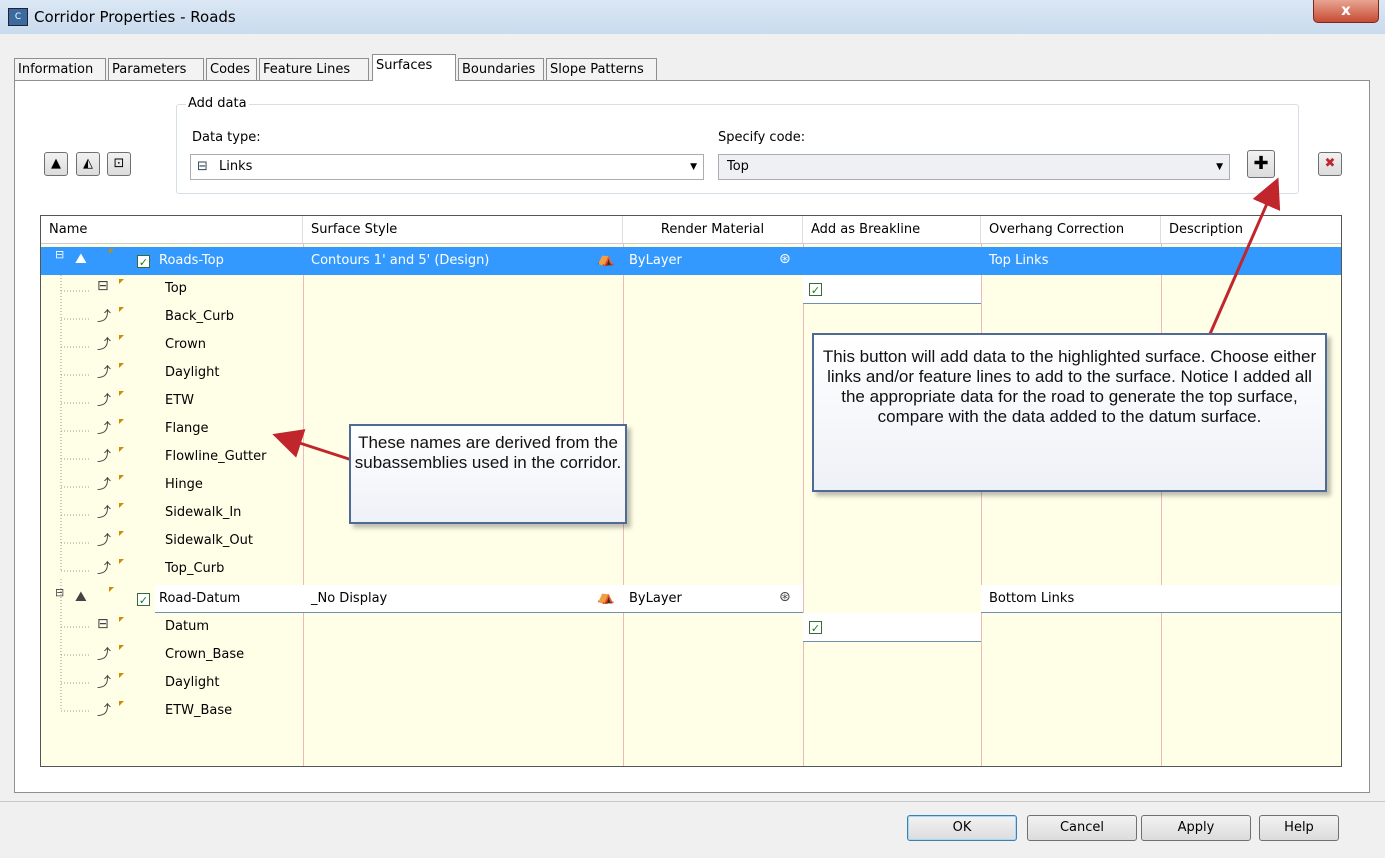 The width and height of the screenshot is (1385, 858). Describe the element at coordinates (1082, 828) in the screenshot. I see `cancel-button: Cancel` at that location.